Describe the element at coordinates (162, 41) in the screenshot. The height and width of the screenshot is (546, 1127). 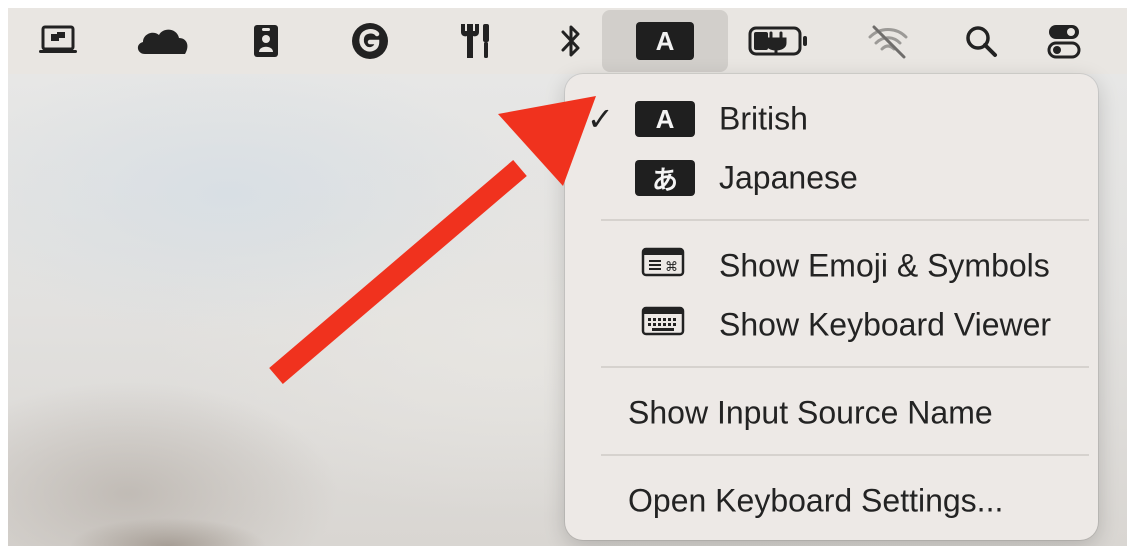
I see `onedrive-cloud-icon` at that location.